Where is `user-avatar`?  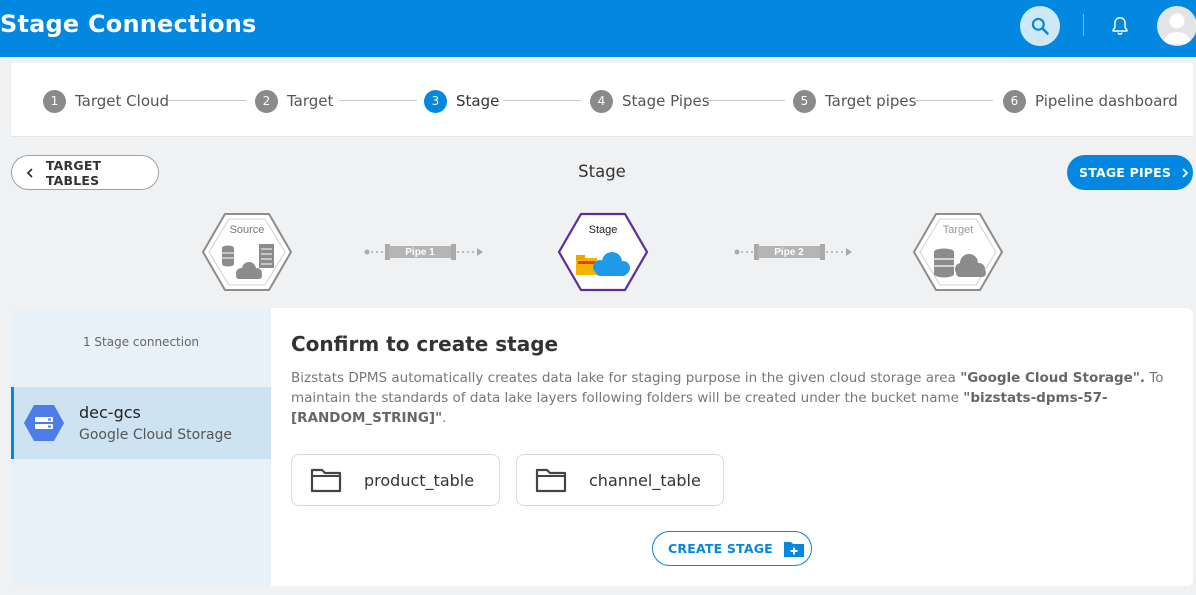
user-avatar is located at coordinates (1176, 26).